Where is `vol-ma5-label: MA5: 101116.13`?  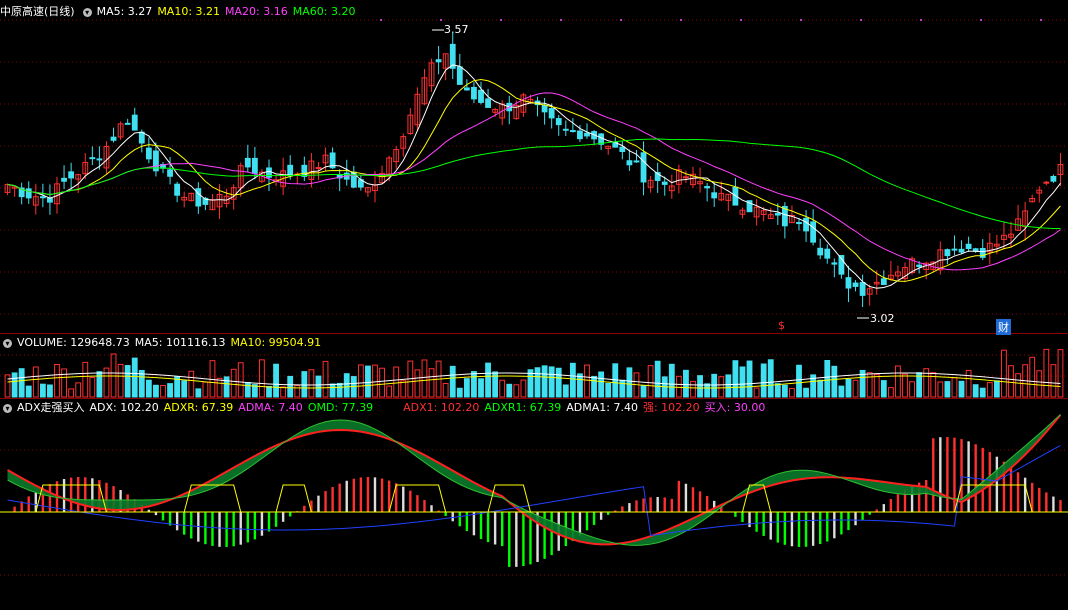 vol-ma5-label: MA5: 101116.13 is located at coordinates (180, 342).